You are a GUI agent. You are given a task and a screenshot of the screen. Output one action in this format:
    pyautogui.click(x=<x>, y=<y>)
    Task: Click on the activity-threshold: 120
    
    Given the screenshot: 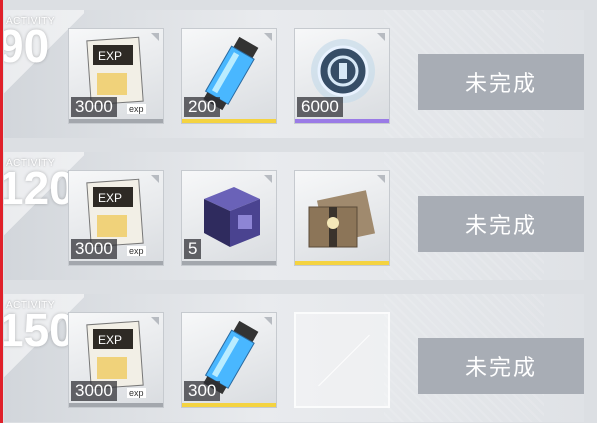 What is the action you would take?
    pyautogui.click(x=39, y=188)
    